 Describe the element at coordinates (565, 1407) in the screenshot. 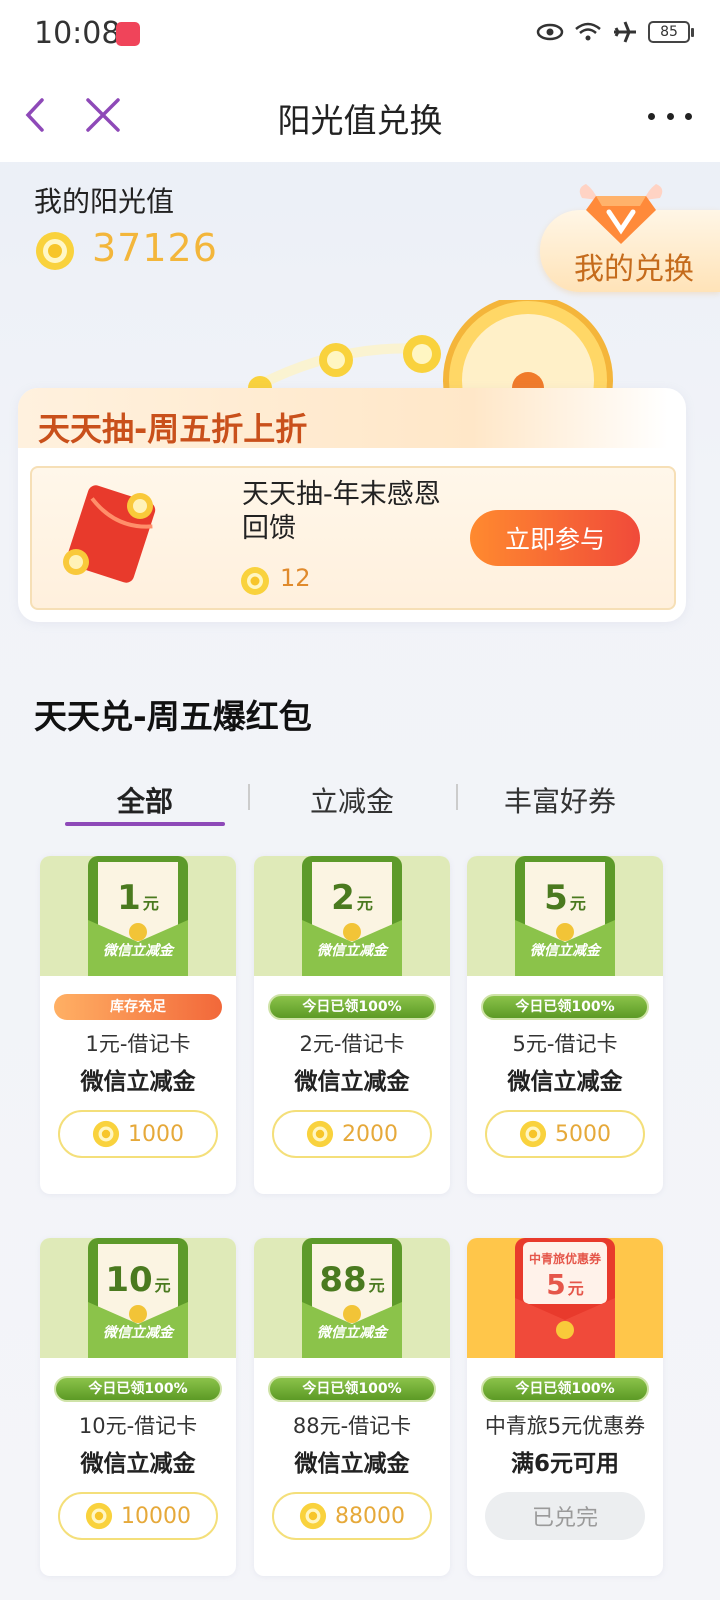

I see `exchange-card: 中青旅优惠券 5元 今日已领100% 中青旅5元优惠券 满6元可用 已兑完` at that location.